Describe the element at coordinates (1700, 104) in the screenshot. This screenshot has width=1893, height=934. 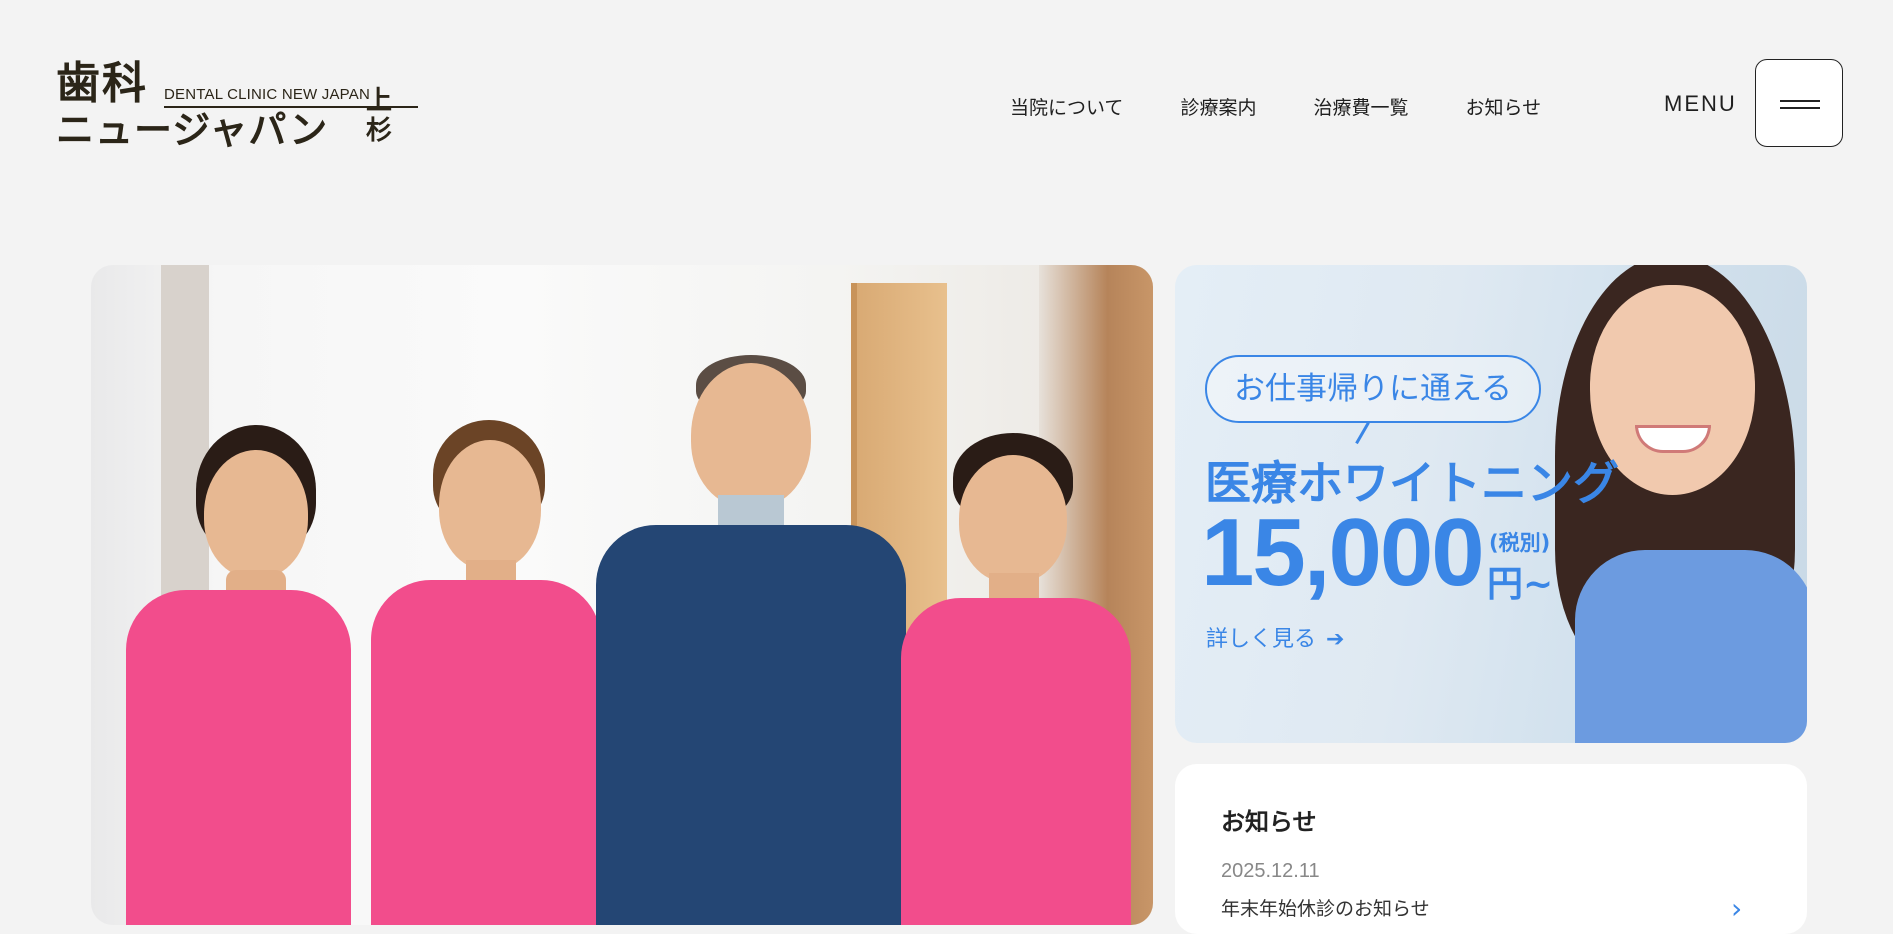
I see `menu-label: MENU` at that location.